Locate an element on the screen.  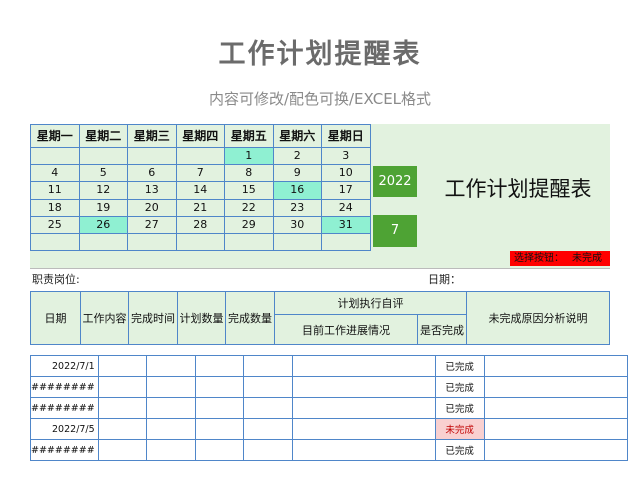
meta-line: 职责岗位: 日期： is located at coordinates (320, 279).